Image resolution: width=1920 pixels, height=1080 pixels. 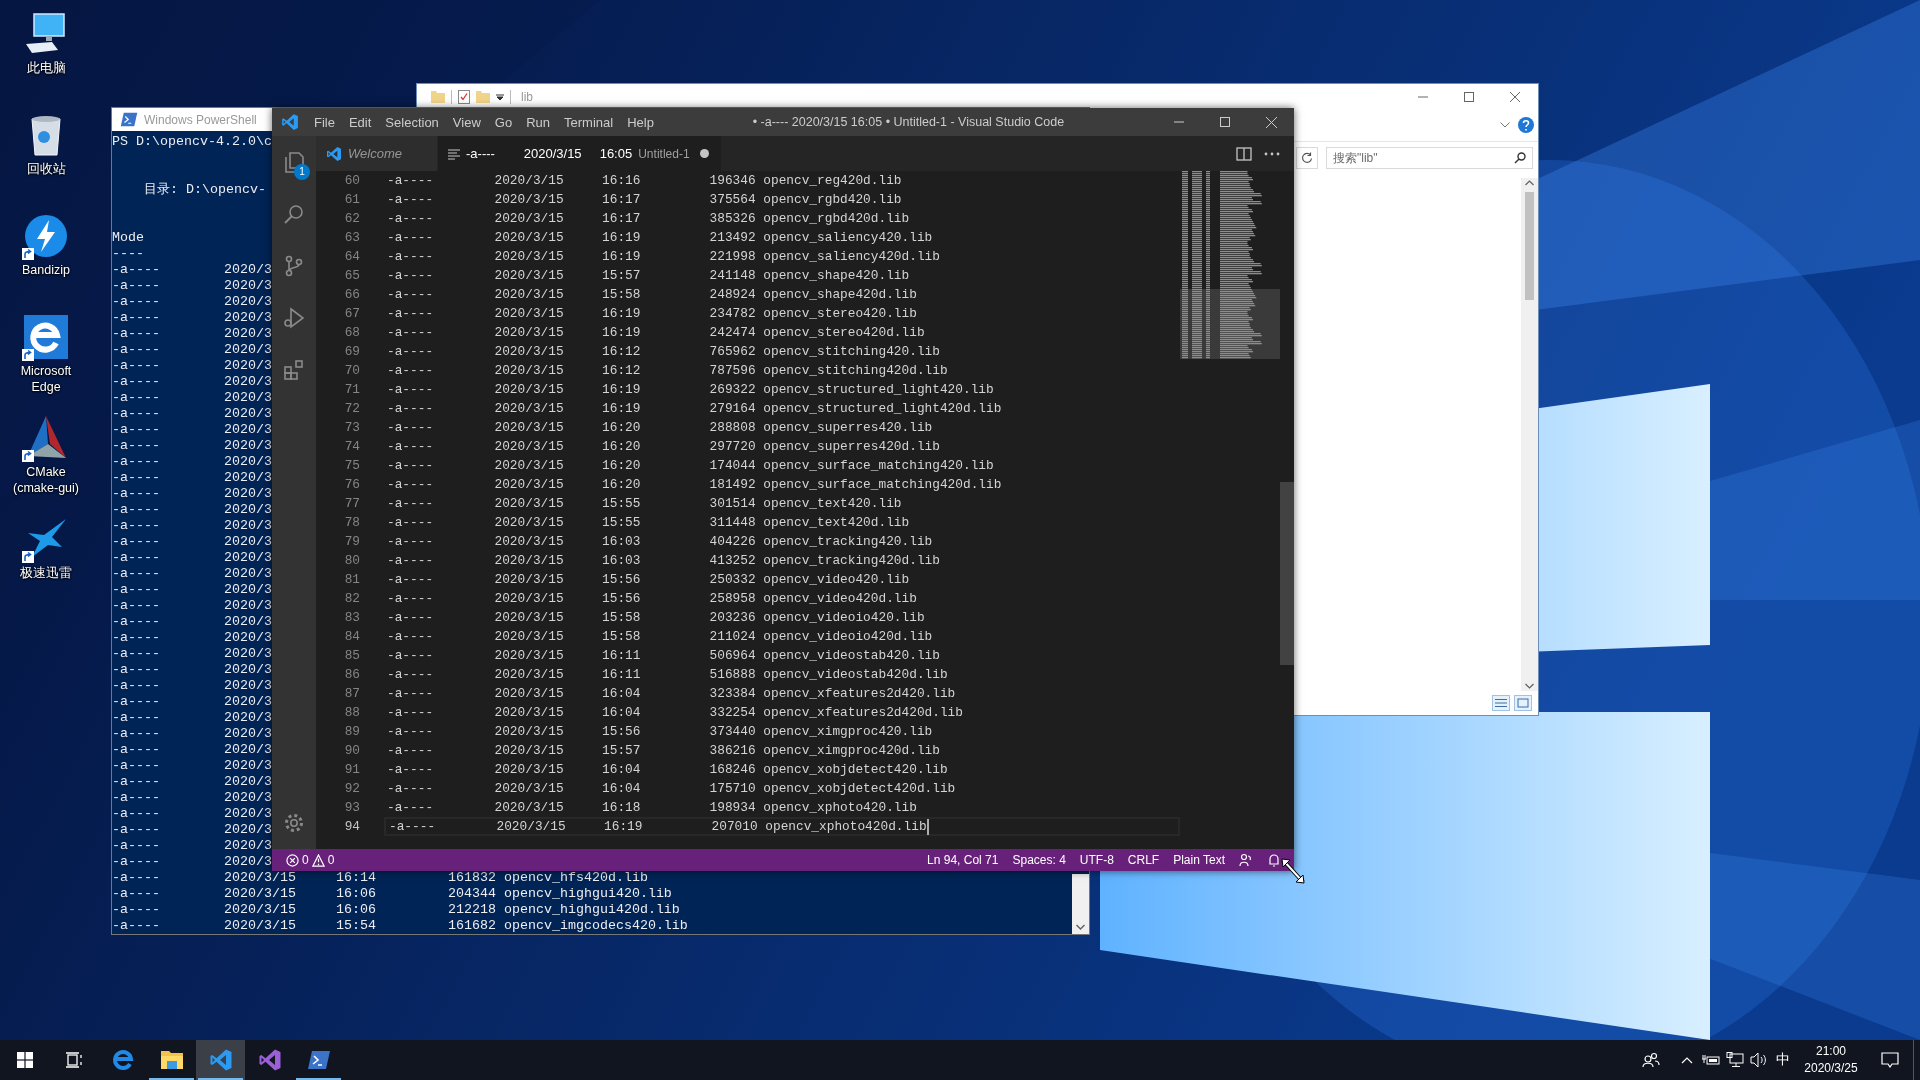 I want to click on network-icon, so click(x=1735, y=1060).